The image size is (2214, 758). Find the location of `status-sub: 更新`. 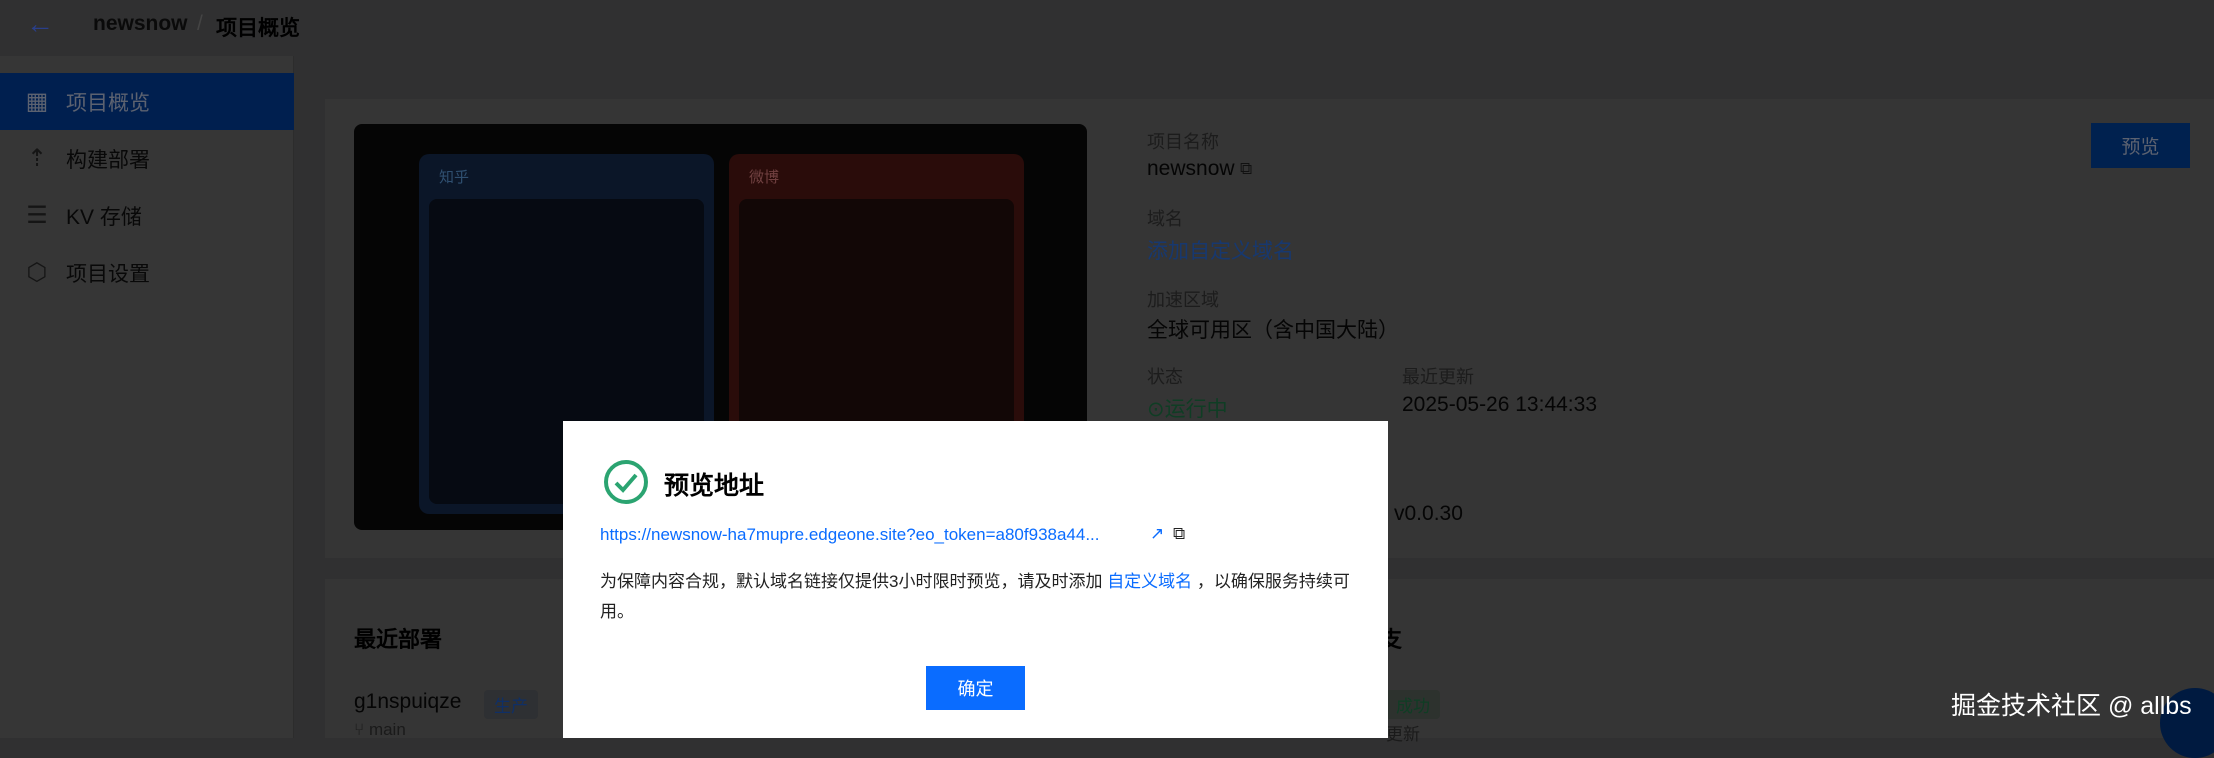

status-sub: 更新 is located at coordinates (1403, 734).